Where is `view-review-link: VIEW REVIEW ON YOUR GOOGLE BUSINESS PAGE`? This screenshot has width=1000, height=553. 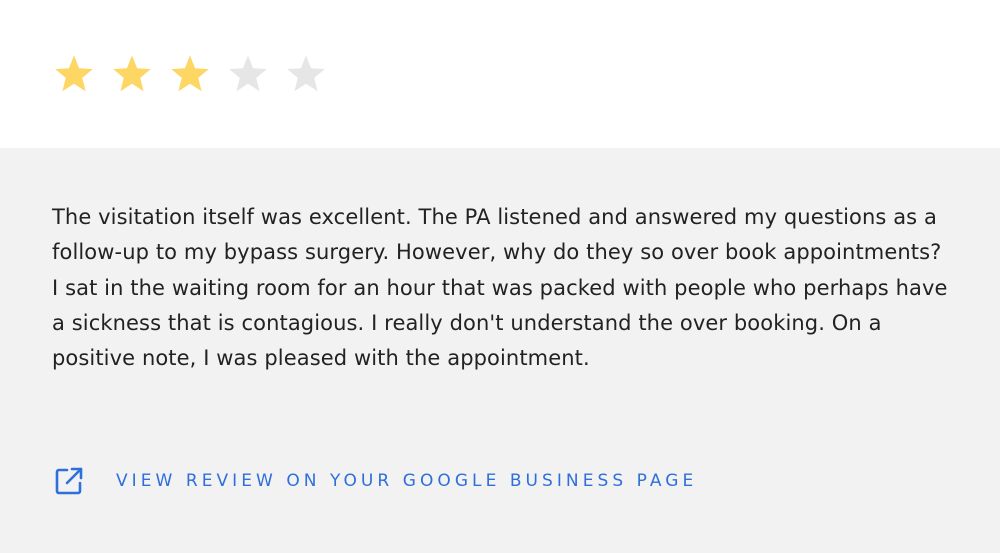
view-review-link: VIEW REVIEW ON YOUR GOOGLE BUSINESS PAGE is located at coordinates (374, 481).